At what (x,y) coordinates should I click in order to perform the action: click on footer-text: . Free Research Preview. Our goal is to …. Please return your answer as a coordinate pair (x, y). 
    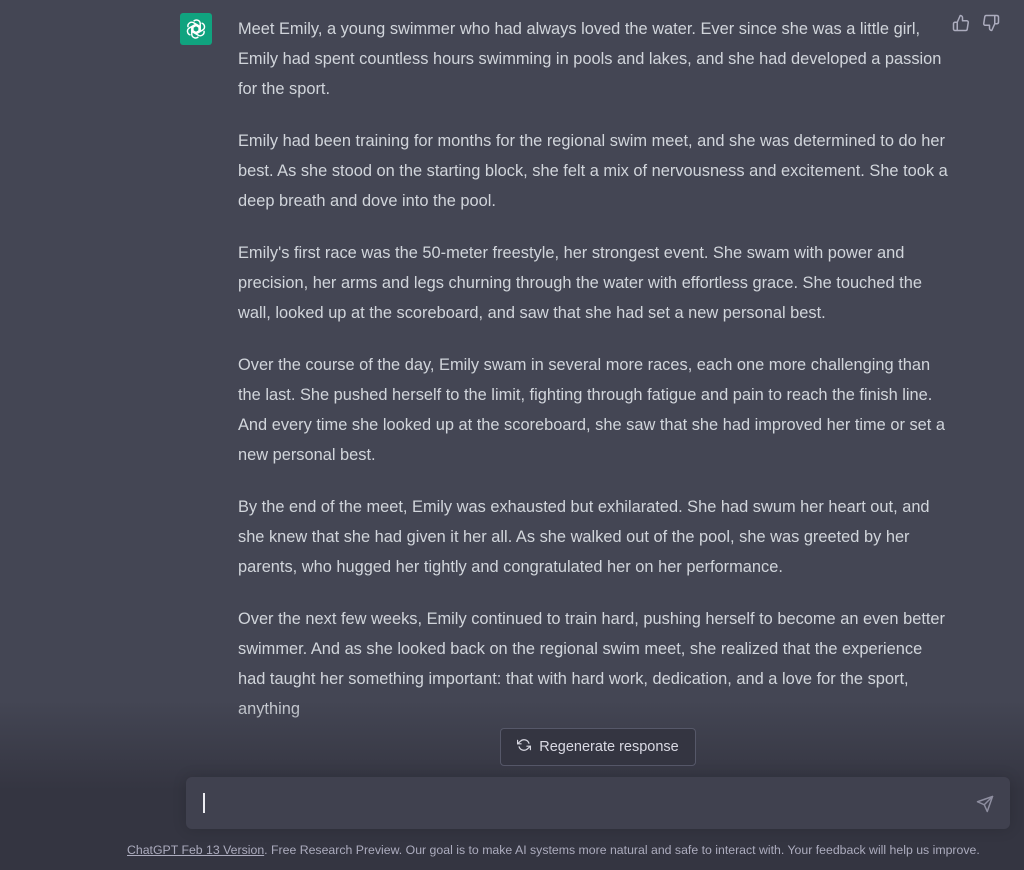
    Looking at the image, I should click on (622, 850).